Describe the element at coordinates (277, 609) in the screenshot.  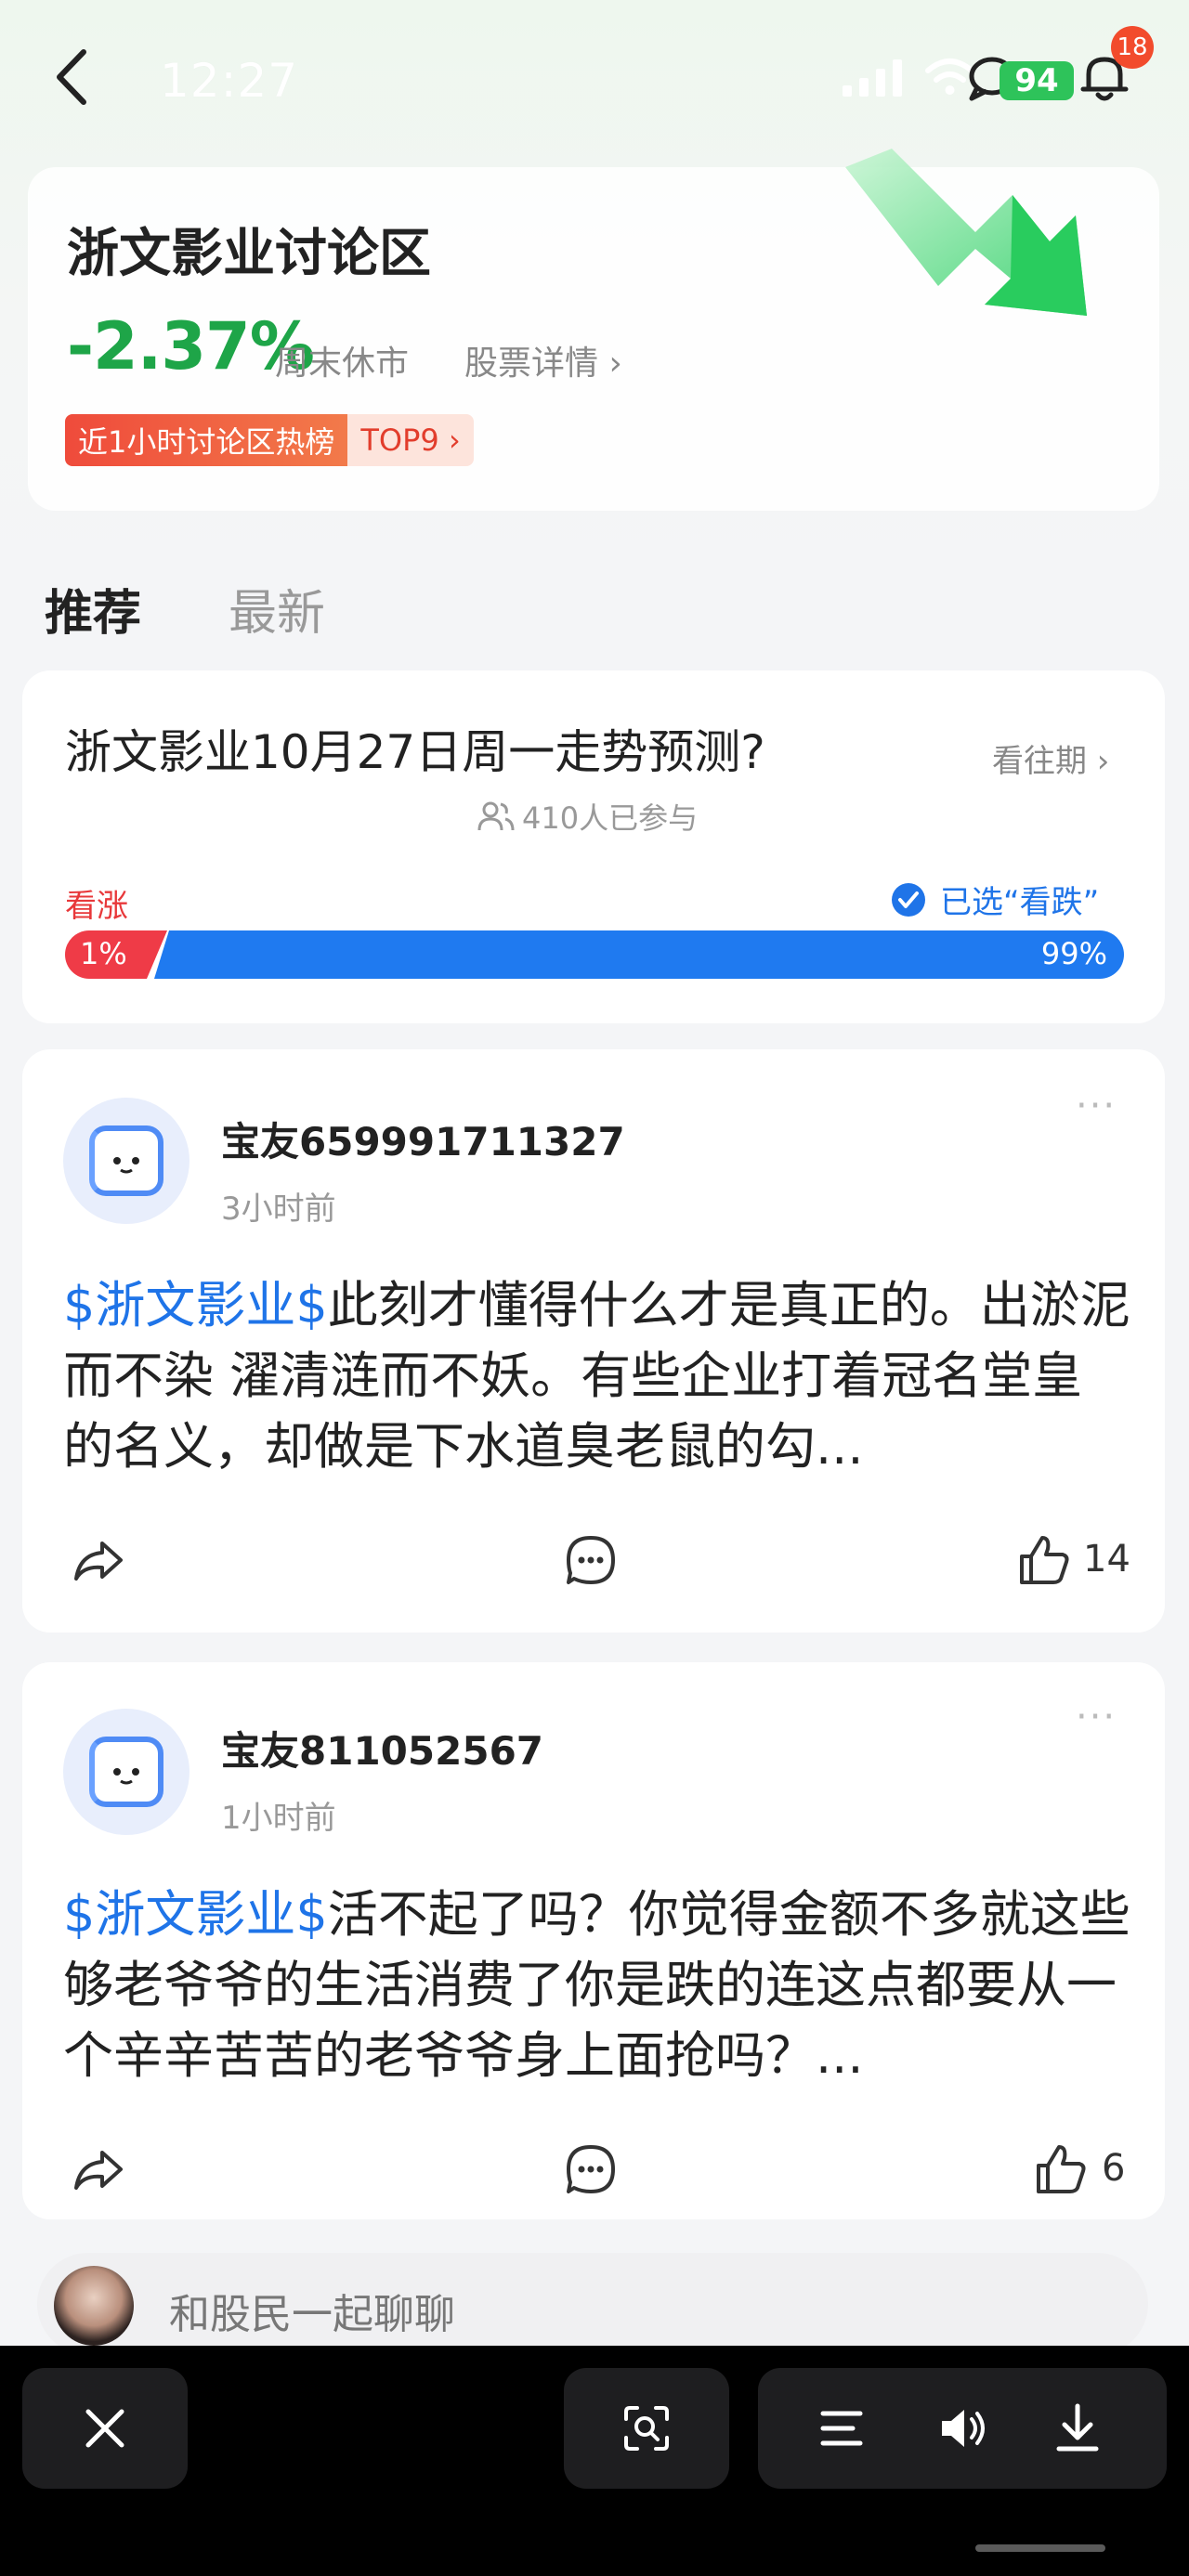
I see `tab-latest: 最新` at that location.